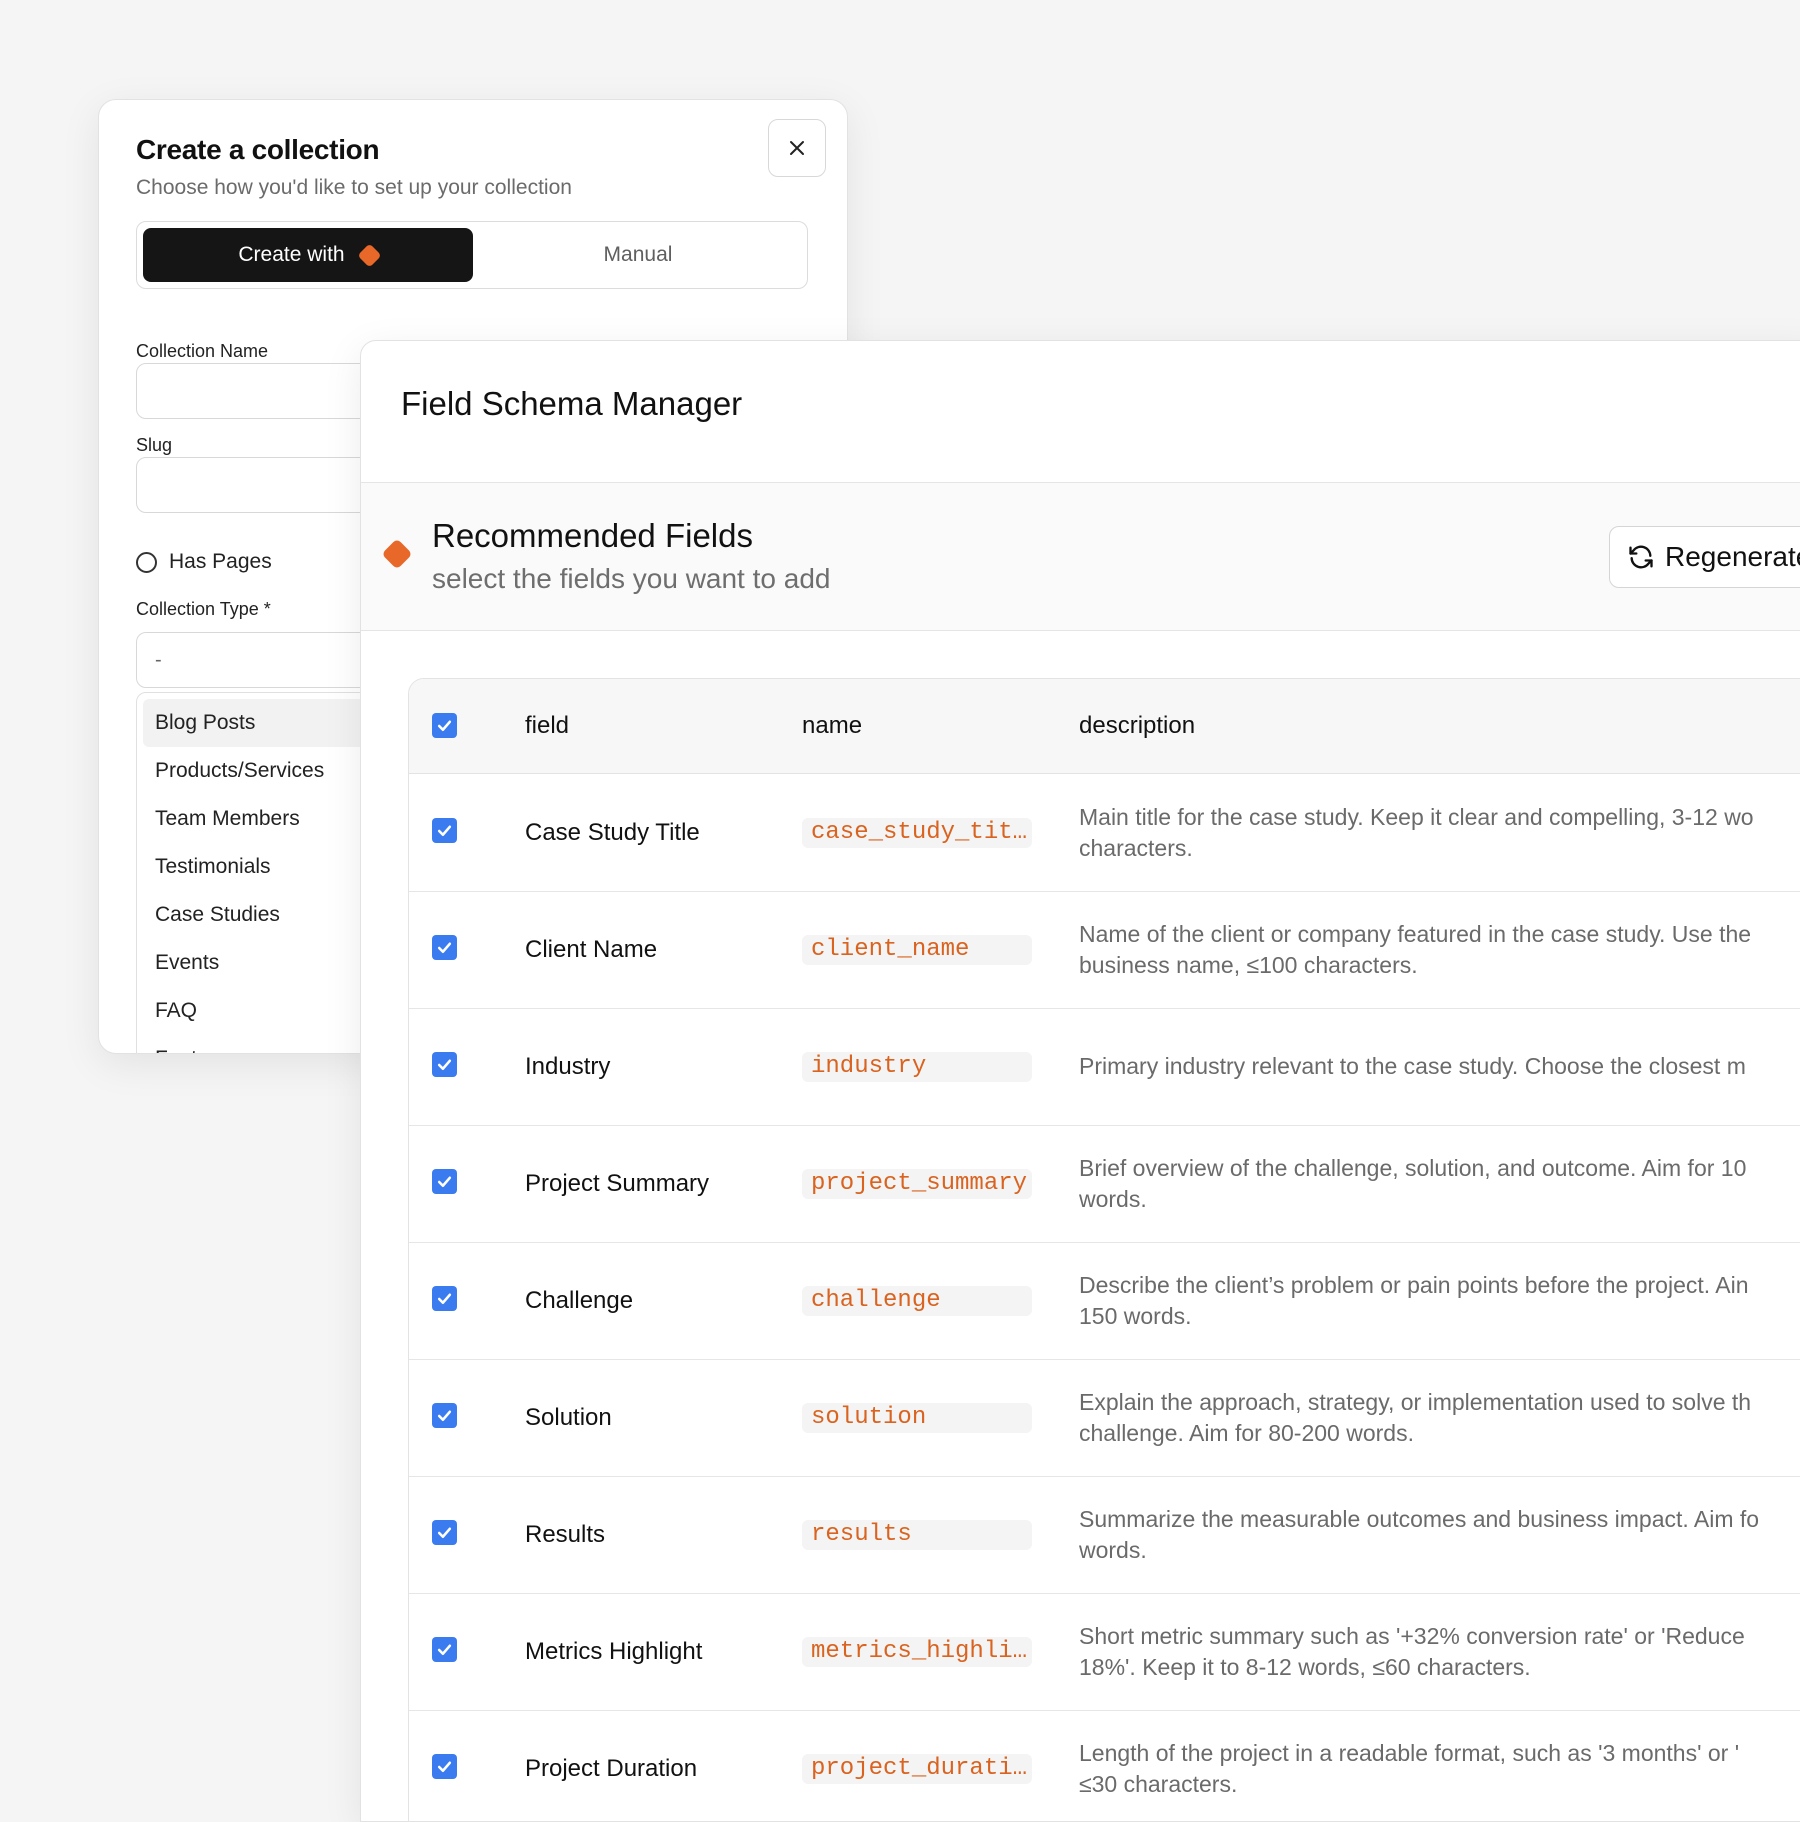 The height and width of the screenshot is (1822, 1800). What do you see at coordinates (617, 1183) in the screenshot?
I see `field-label: Project Summary` at bounding box center [617, 1183].